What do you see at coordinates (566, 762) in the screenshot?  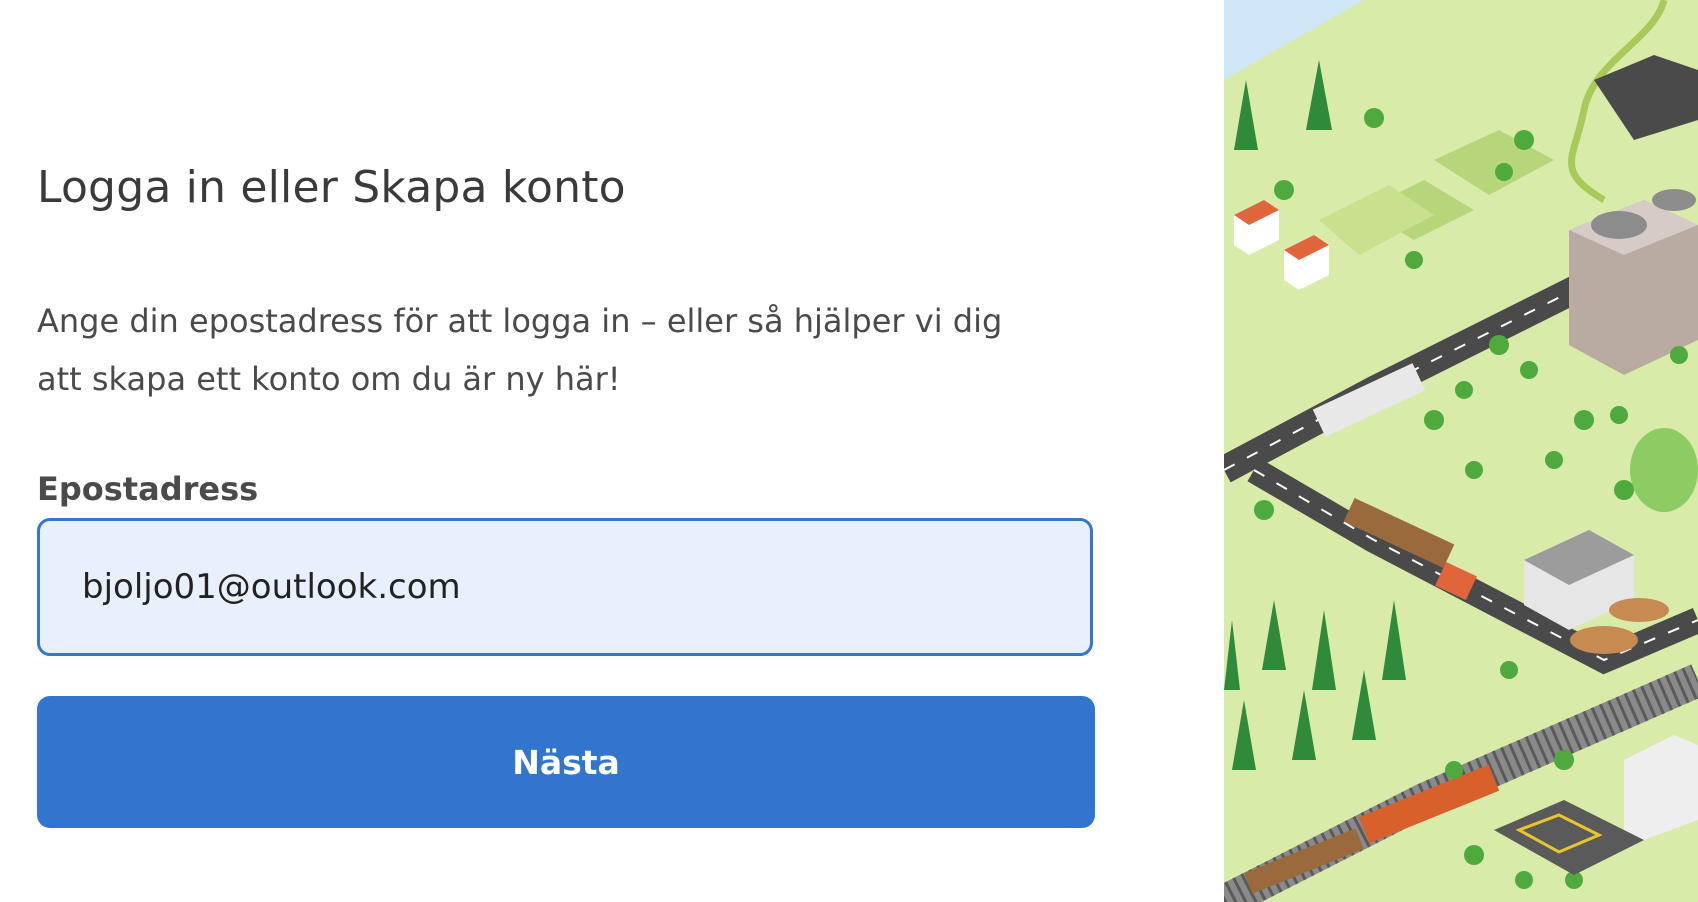 I see `next-button: Nästa` at bounding box center [566, 762].